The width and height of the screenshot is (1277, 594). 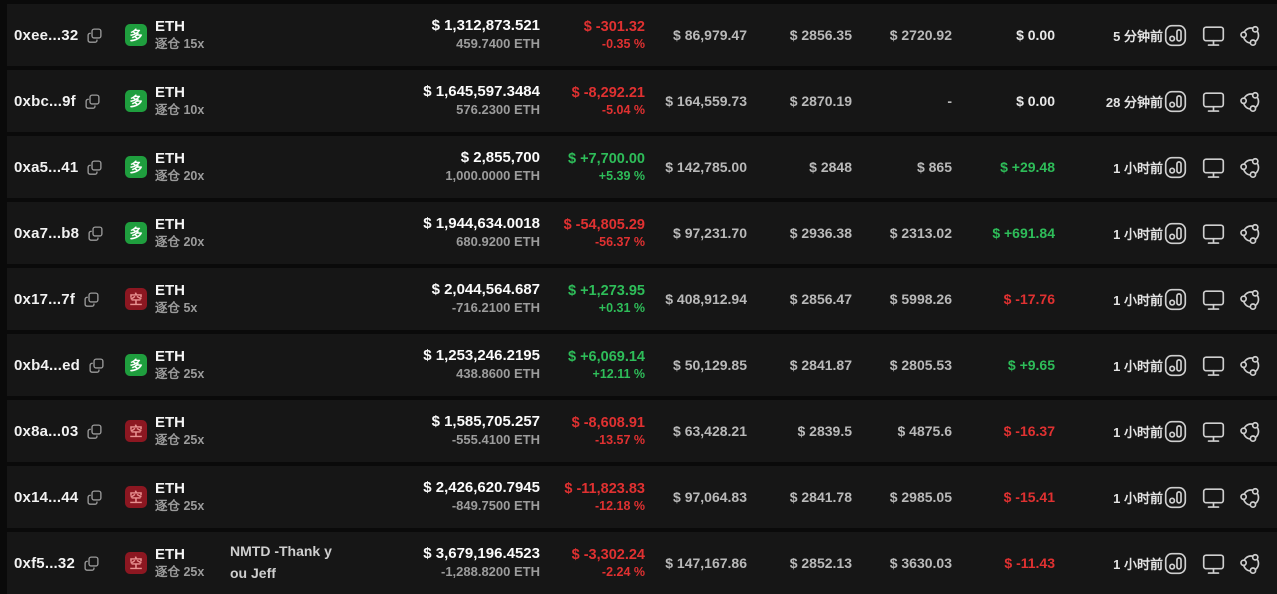 What do you see at coordinates (608, 554) in the screenshot?
I see `pnl-amount: $ -3,302.24` at bounding box center [608, 554].